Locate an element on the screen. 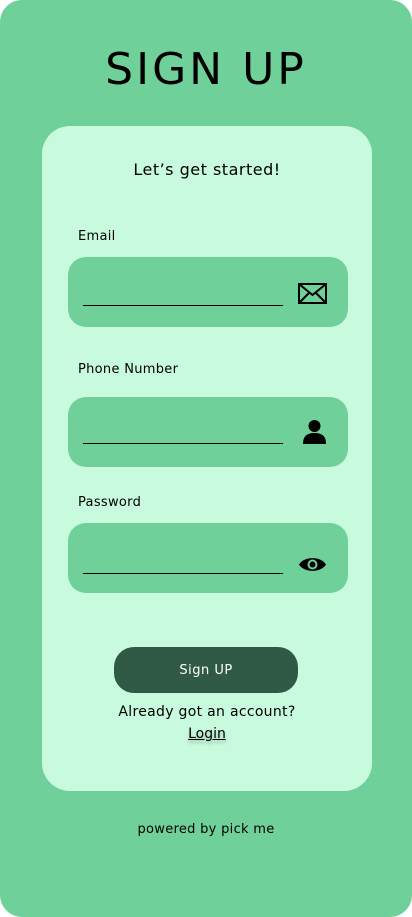  login-link: Login is located at coordinates (207, 734).